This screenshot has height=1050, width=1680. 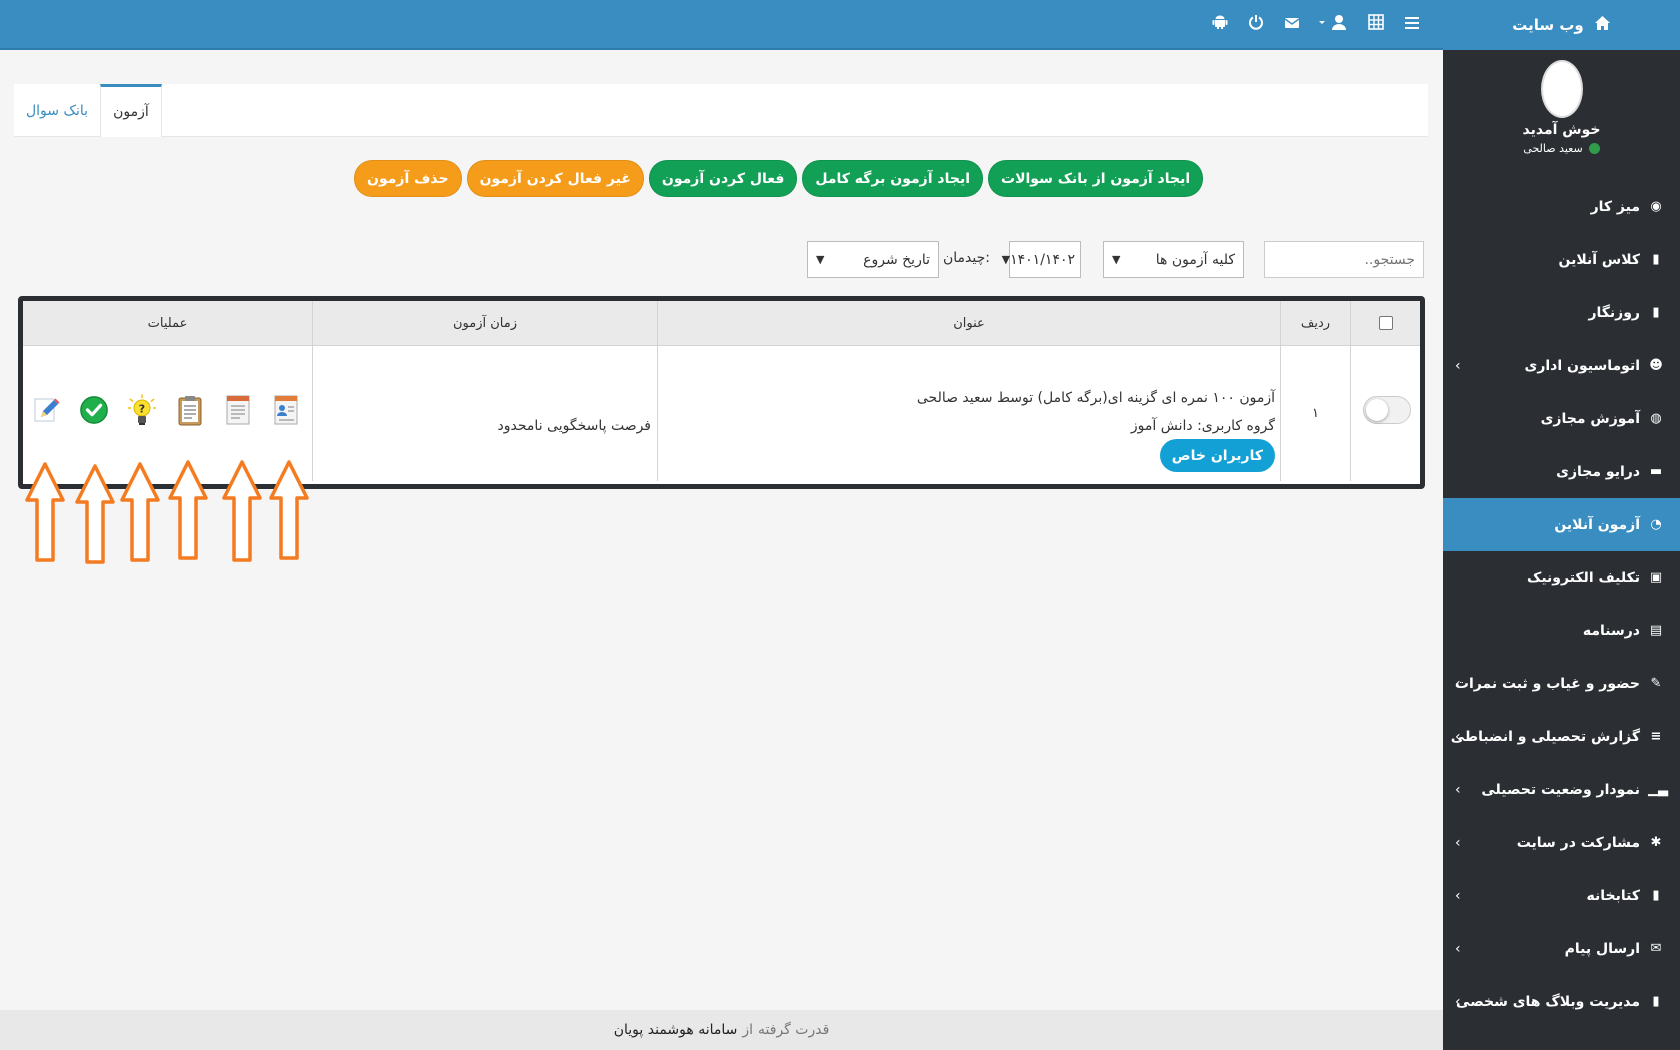 What do you see at coordinates (1561, 89) in the screenshot?
I see `avatar` at bounding box center [1561, 89].